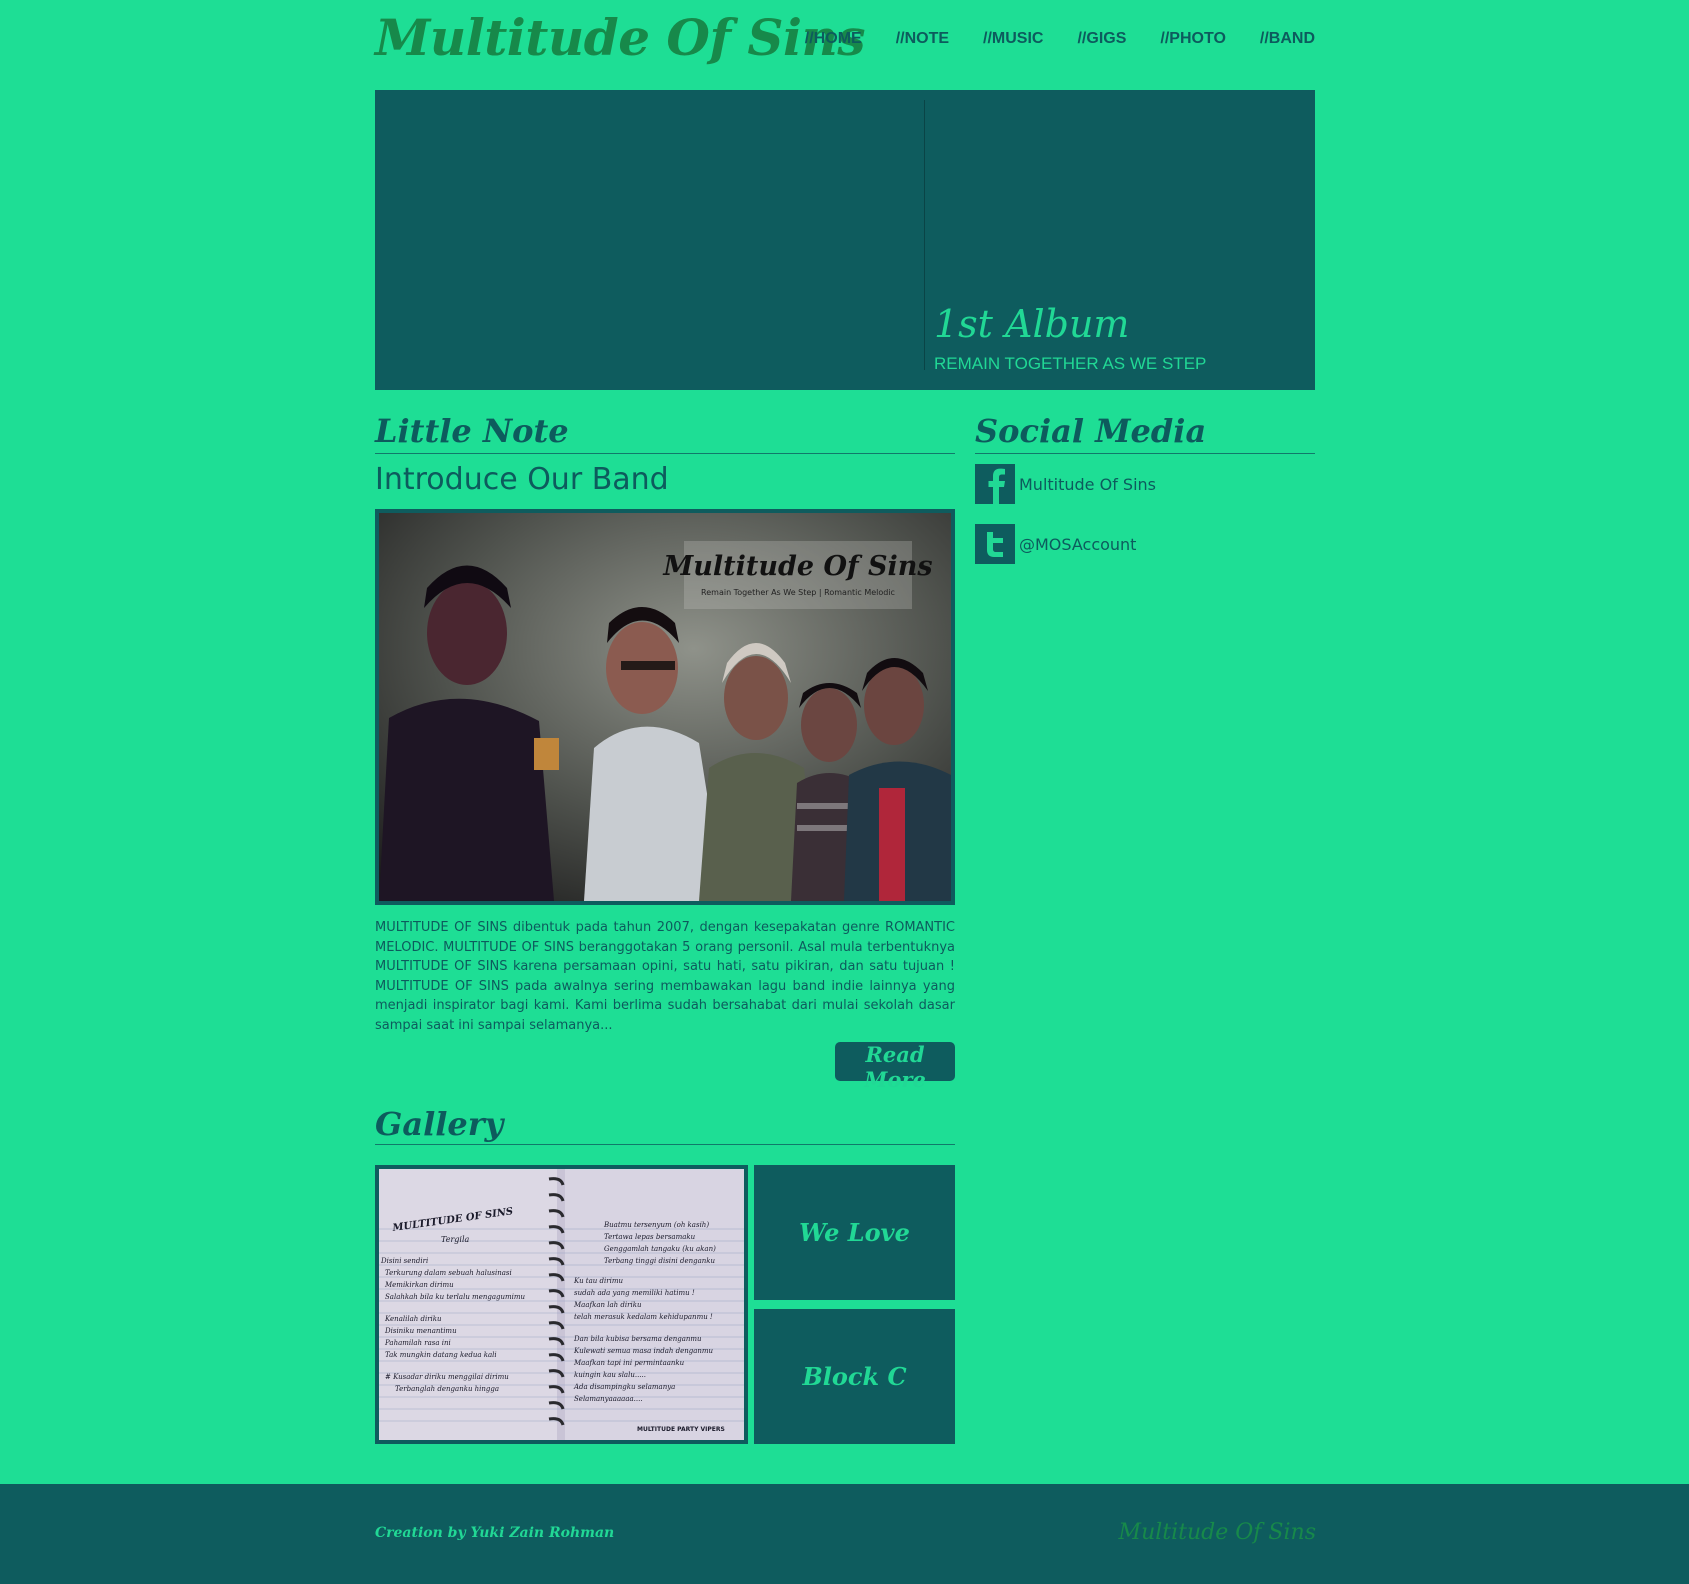  I want to click on nav-home: //HOME, so click(833, 39).